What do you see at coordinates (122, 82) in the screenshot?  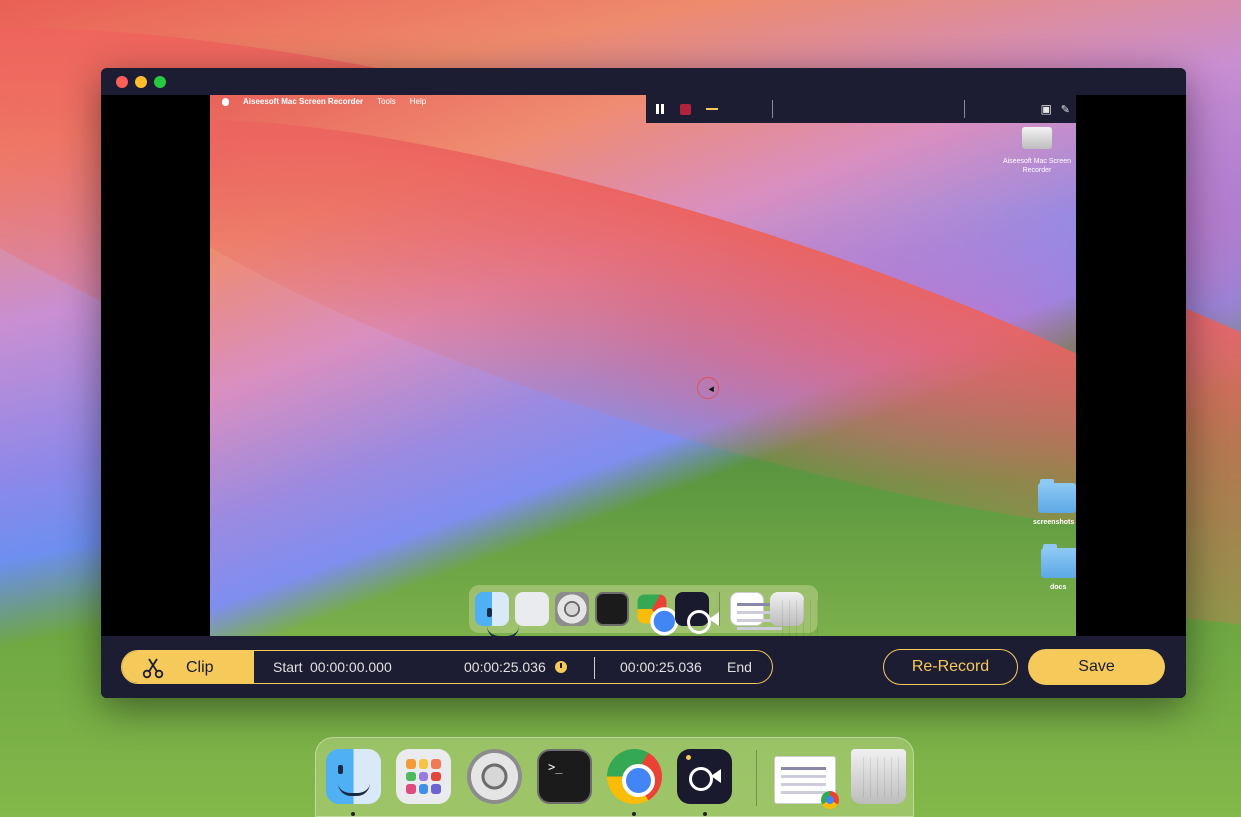 I see `close-window-button` at bounding box center [122, 82].